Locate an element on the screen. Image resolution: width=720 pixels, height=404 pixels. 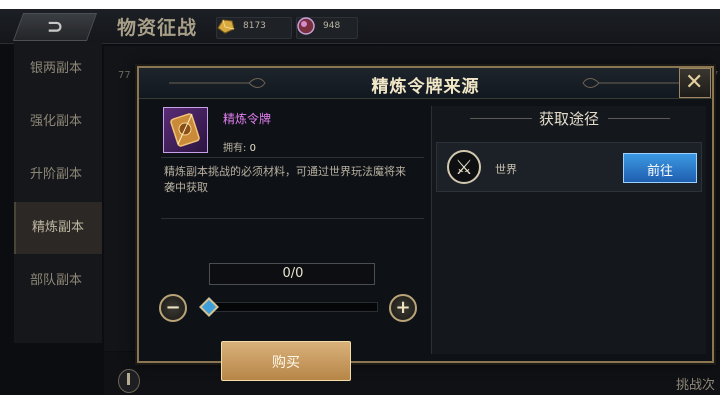
item-name: 精炼令牌 is located at coordinates (247, 119).